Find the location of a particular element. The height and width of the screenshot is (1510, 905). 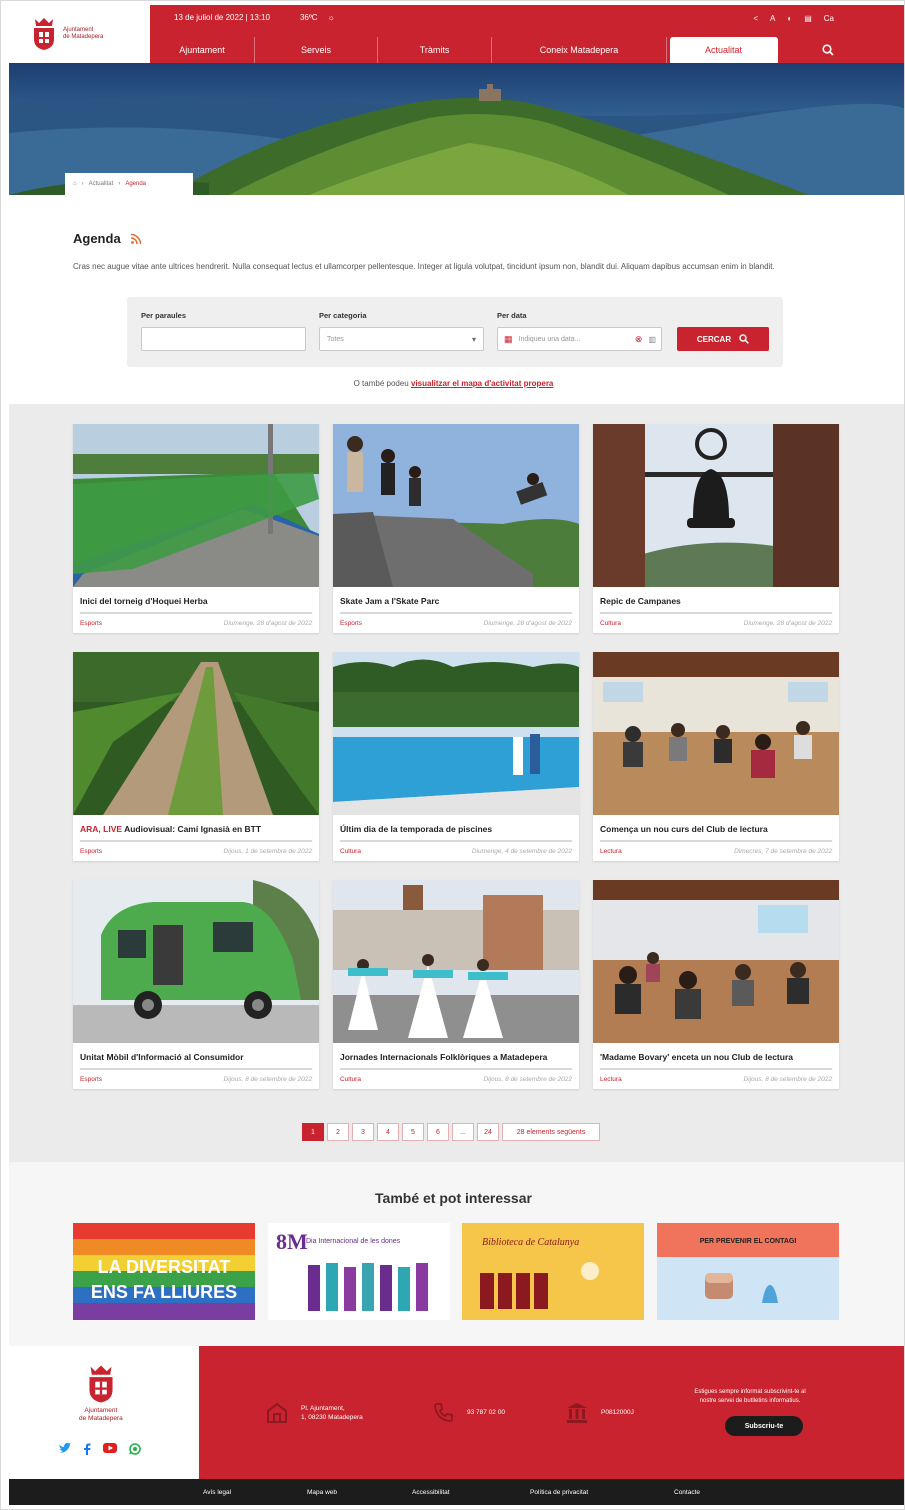

nav-tramits: Tràmits is located at coordinates (435, 50).